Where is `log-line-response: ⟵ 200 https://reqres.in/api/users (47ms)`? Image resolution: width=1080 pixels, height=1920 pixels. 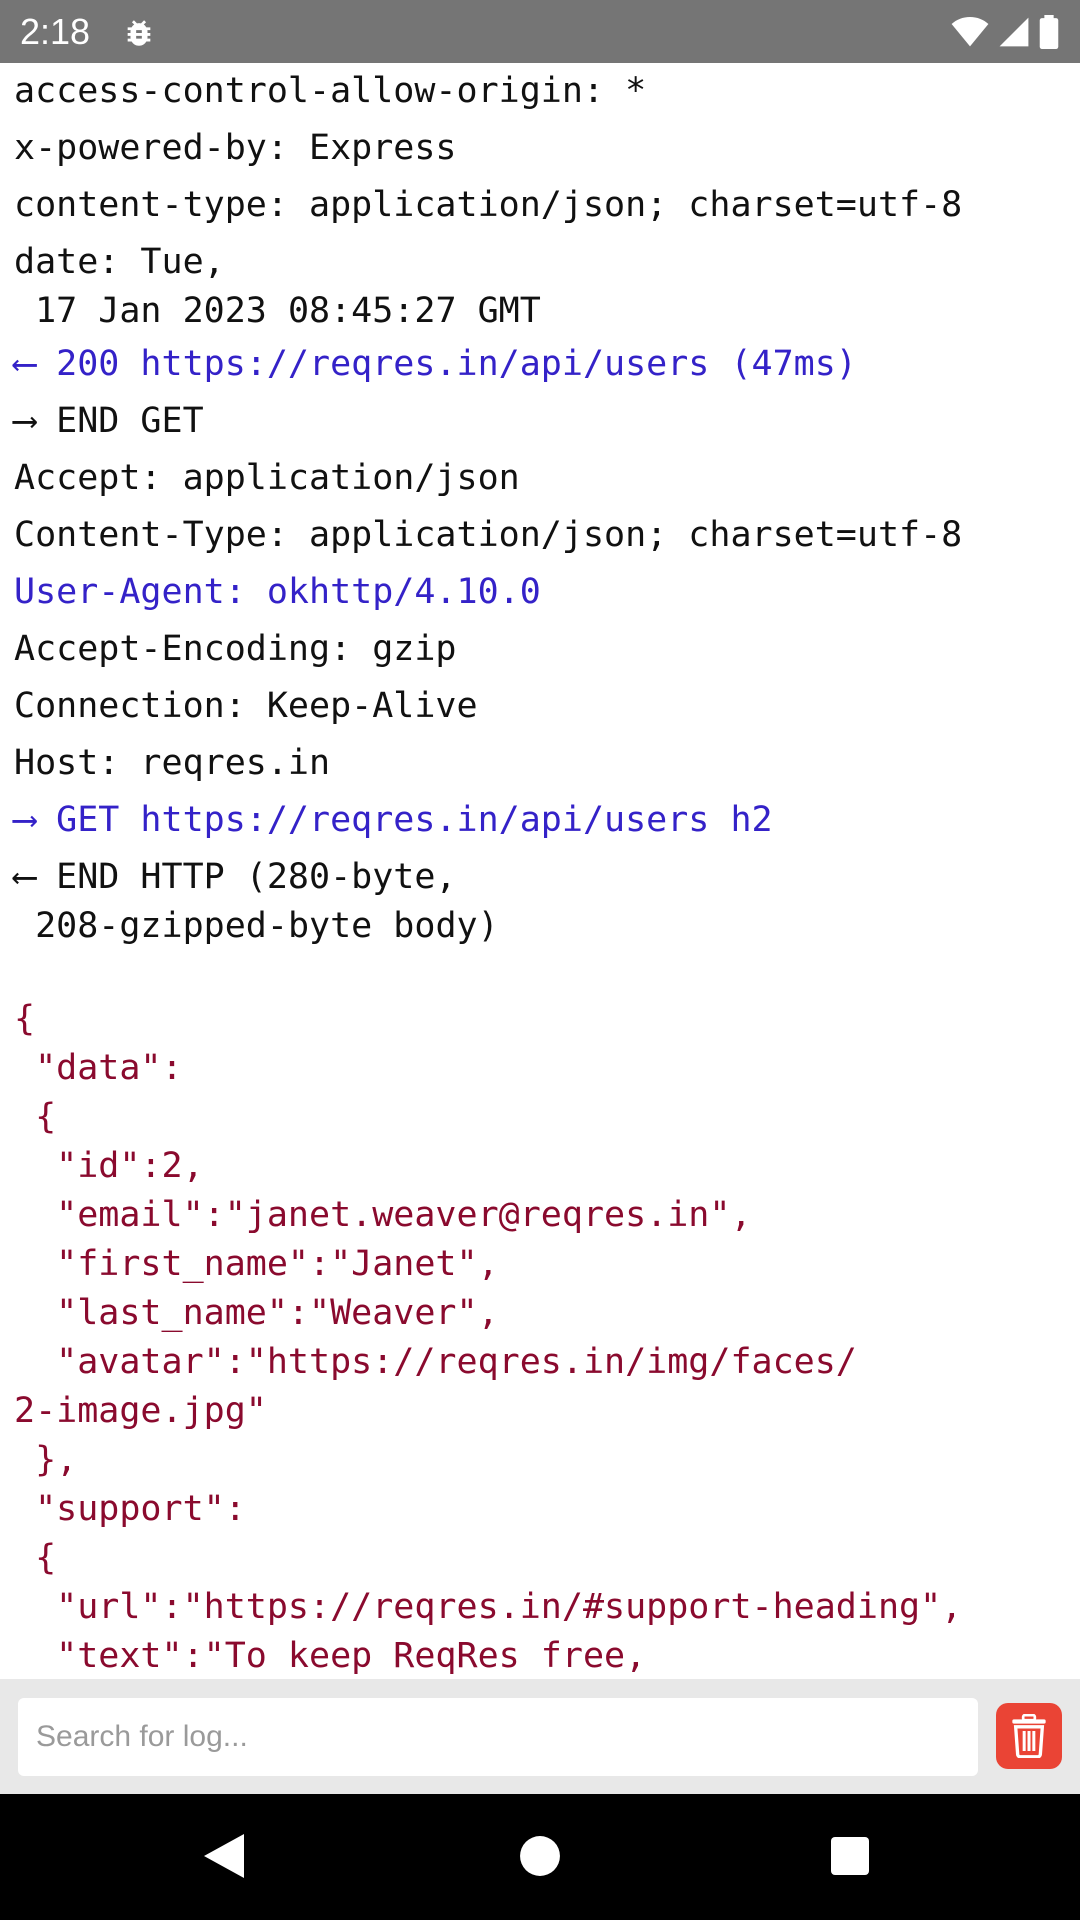
log-line-response: ⟵ 200 https://reqres.in/api/users (47ms) is located at coordinates (435, 364).